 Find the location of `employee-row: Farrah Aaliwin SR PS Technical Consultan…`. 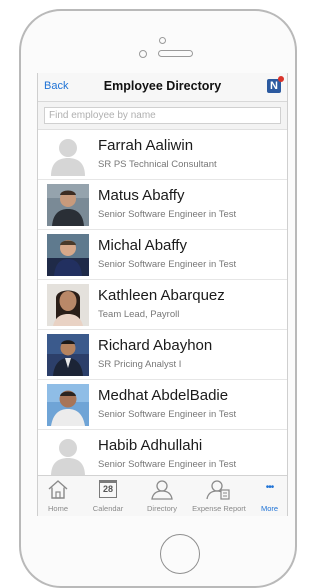

employee-row: Farrah Aaliwin SR PS Technical Consultan… is located at coordinates (162, 155).